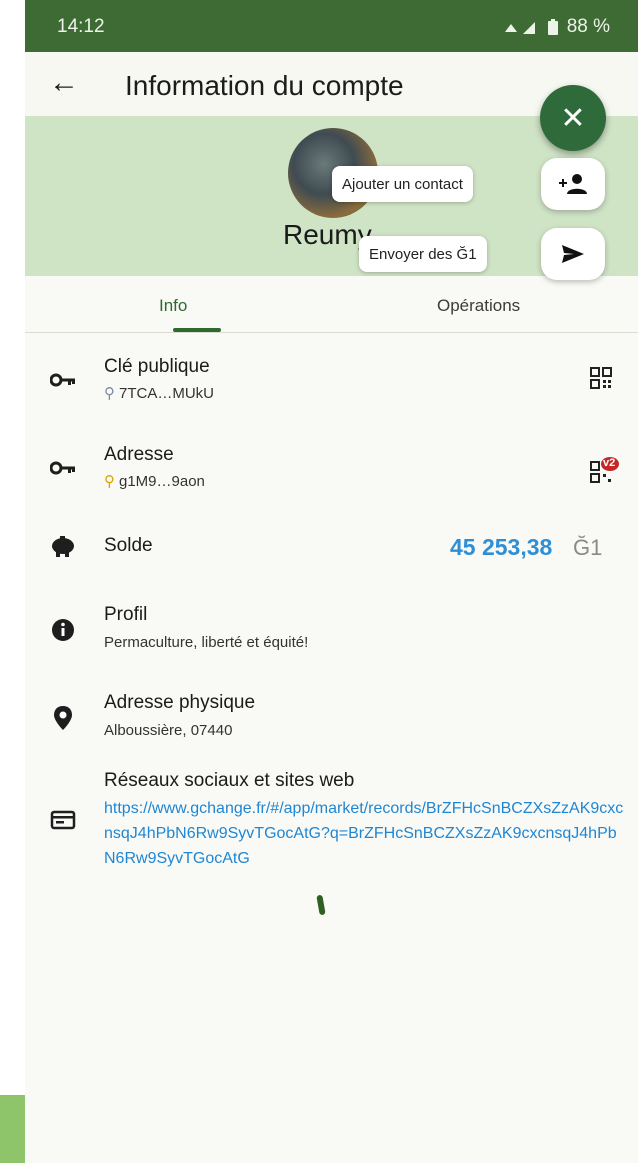  What do you see at coordinates (588, 26) in the screenshot?
I see `battery-level: 88 %` at bounding box center [588, 26].